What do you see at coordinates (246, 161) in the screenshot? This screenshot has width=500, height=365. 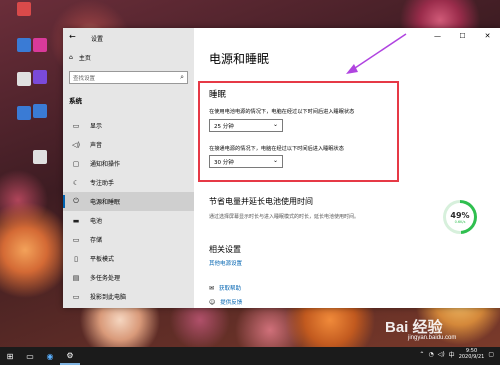 I see `plugged-sleep-dropdown: 30 分钟 ⌄` at bounding box center [246, 161].